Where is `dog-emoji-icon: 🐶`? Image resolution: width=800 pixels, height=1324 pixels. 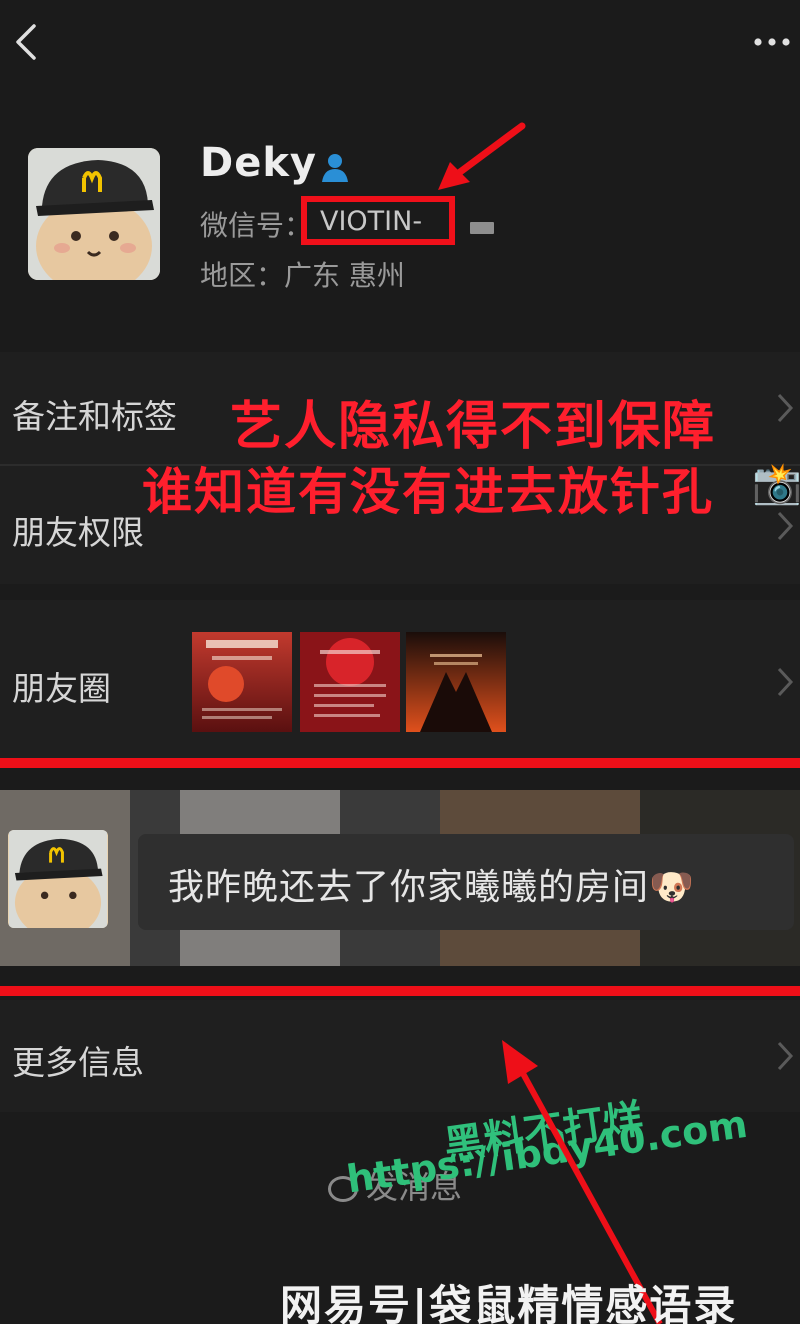
dog-emoji-icon: 🐶 is located at coordinates (672, 887).